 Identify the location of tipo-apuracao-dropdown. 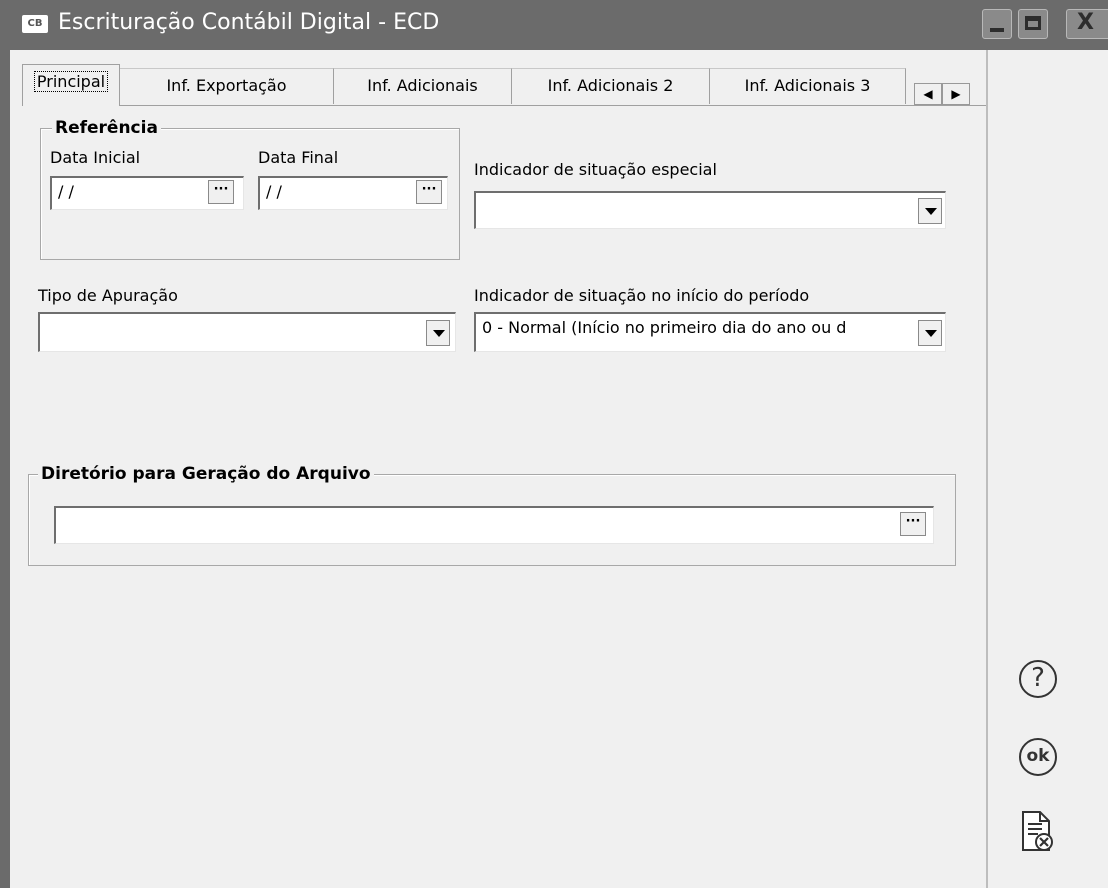
(438, 333).